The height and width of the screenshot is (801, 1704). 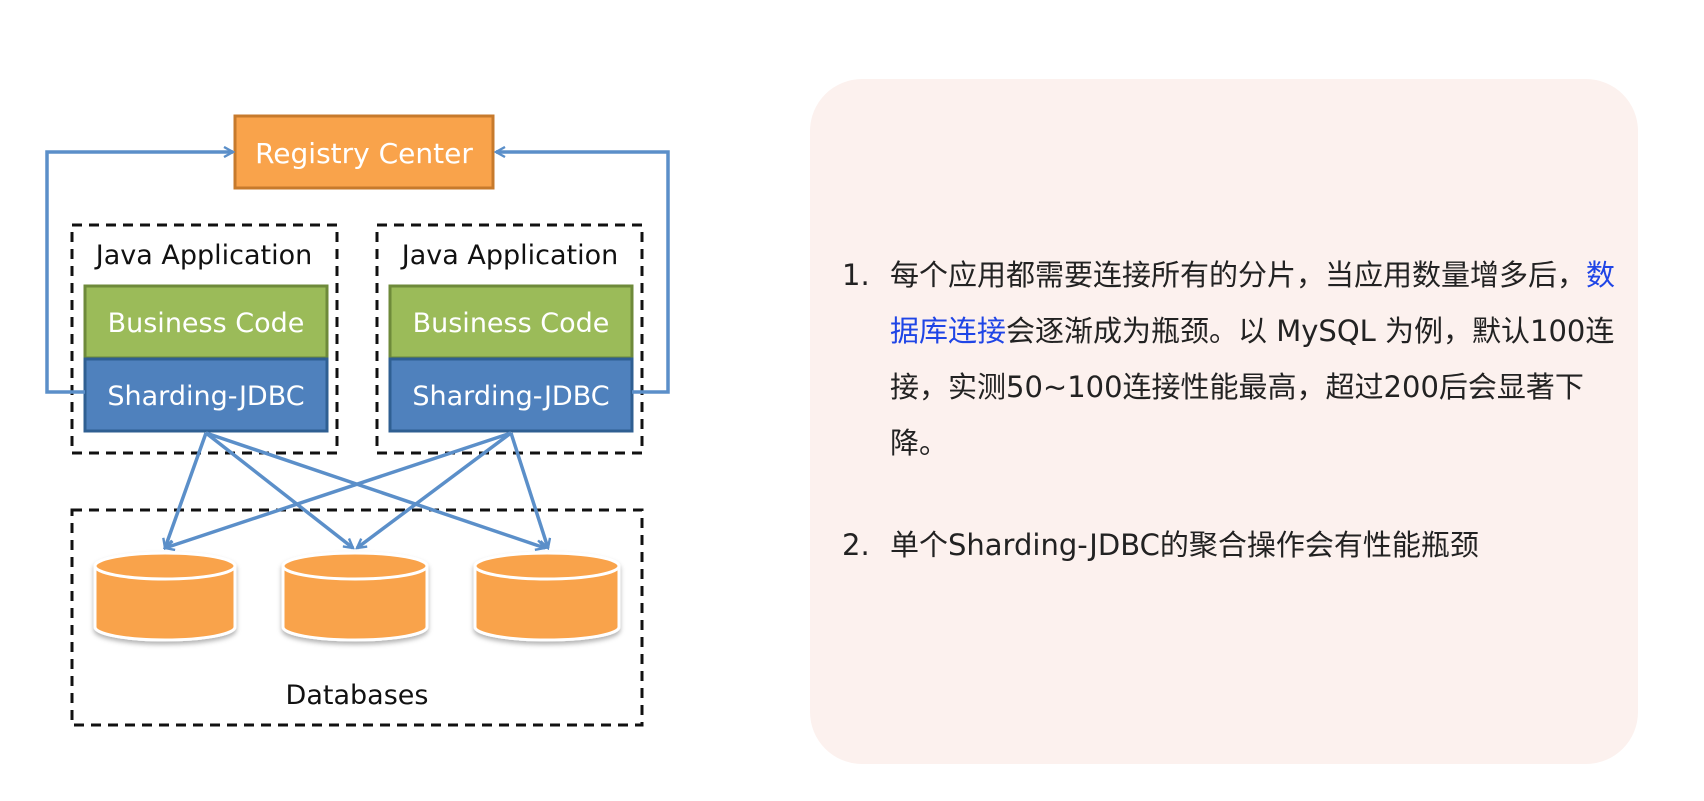 What do you see at coordinates (509, 255) in the screenshot?
I see `java-application-title-2: Java Application` at bounding box center [509, 255].